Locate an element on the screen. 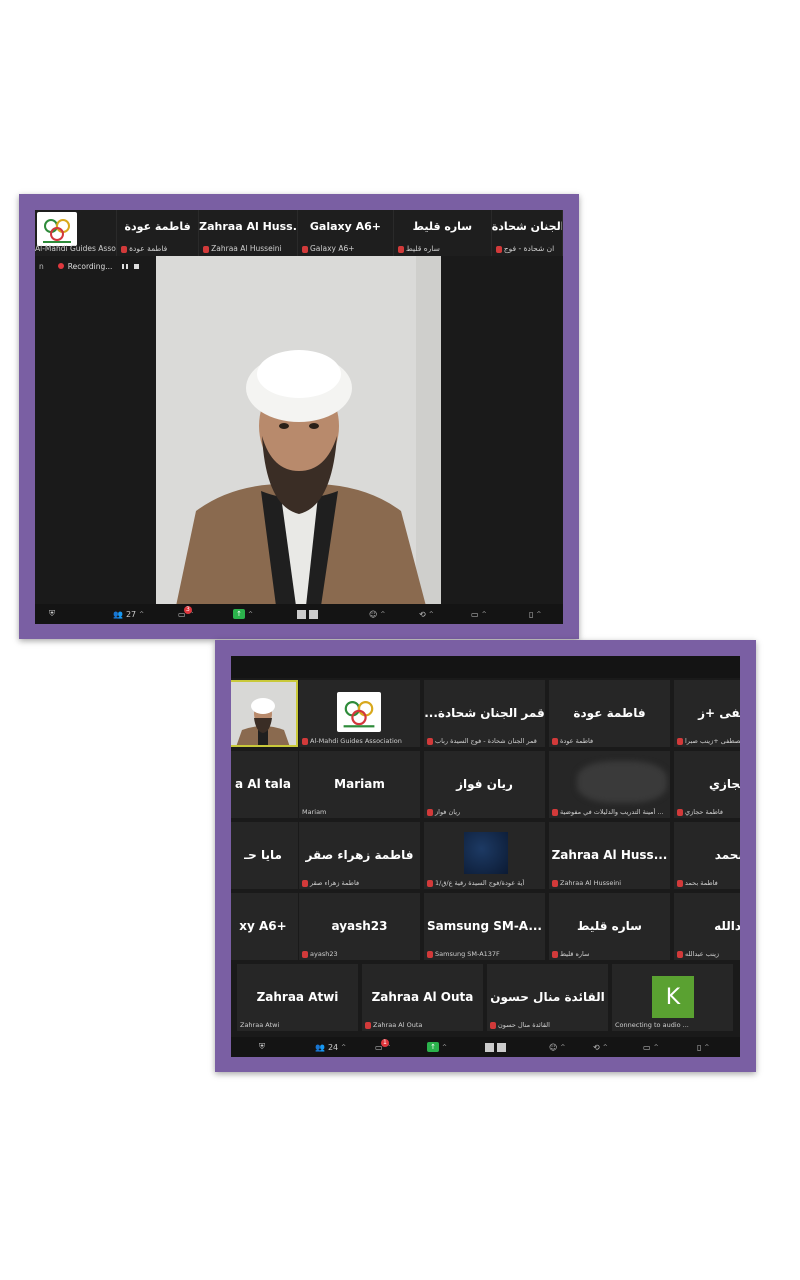 The image size is (800, 1280). self-video-thumbnail is located at coordinates (264, 713).